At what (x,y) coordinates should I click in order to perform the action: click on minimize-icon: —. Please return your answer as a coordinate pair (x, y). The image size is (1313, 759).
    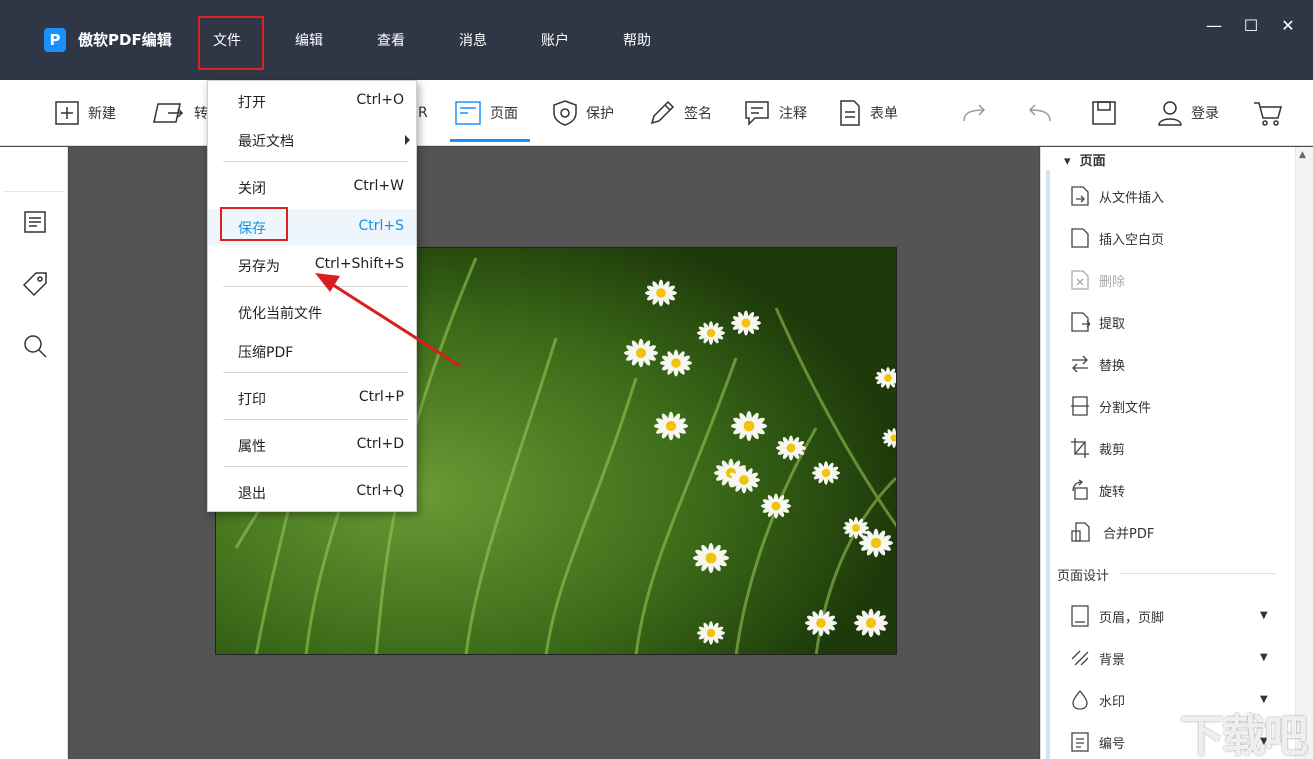
    Looking at the image, I should click on (1214, 26).